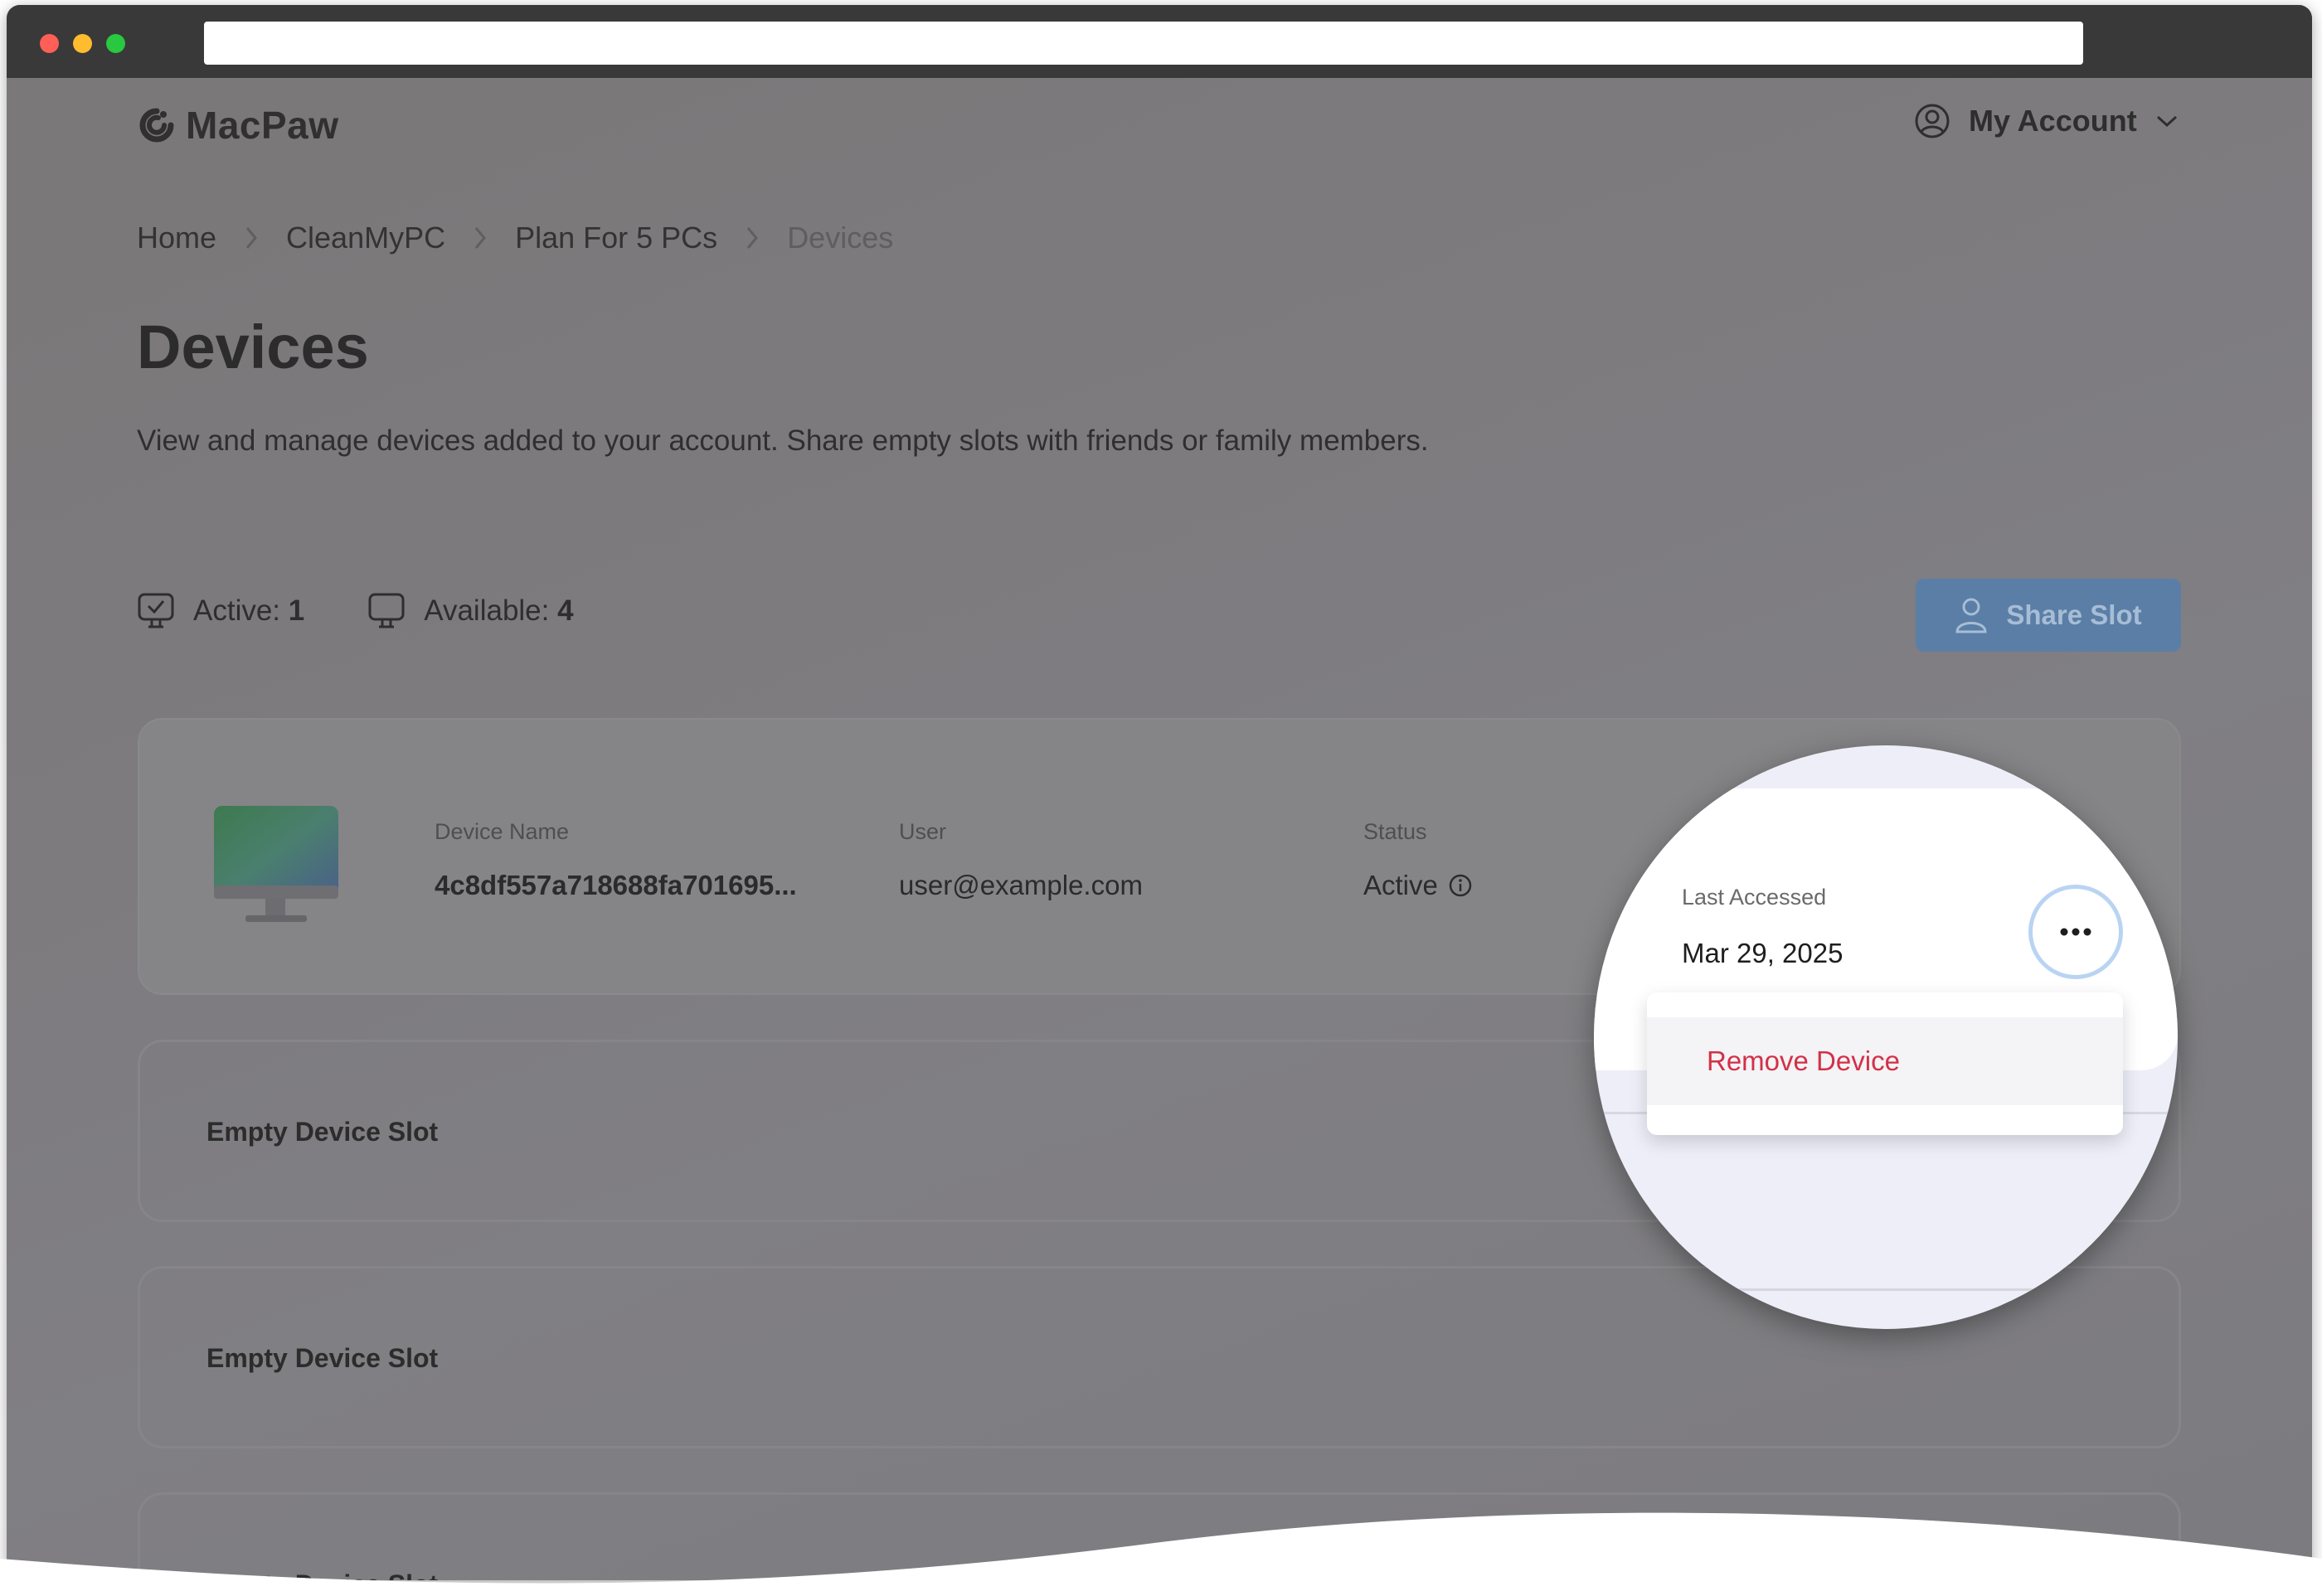 The height and width of the screenshot is (1596, 2322). I want to click on breadcrumb-home: Home, so click(176, 238).